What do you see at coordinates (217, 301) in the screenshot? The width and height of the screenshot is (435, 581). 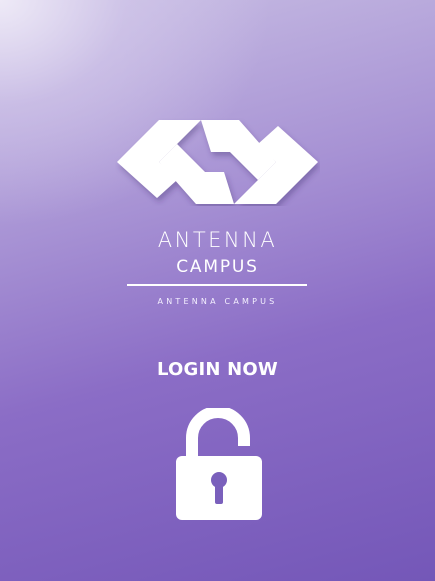 I see `brand-tagline: ANTENNA CAMPUS` at bounding box center [217, 301].